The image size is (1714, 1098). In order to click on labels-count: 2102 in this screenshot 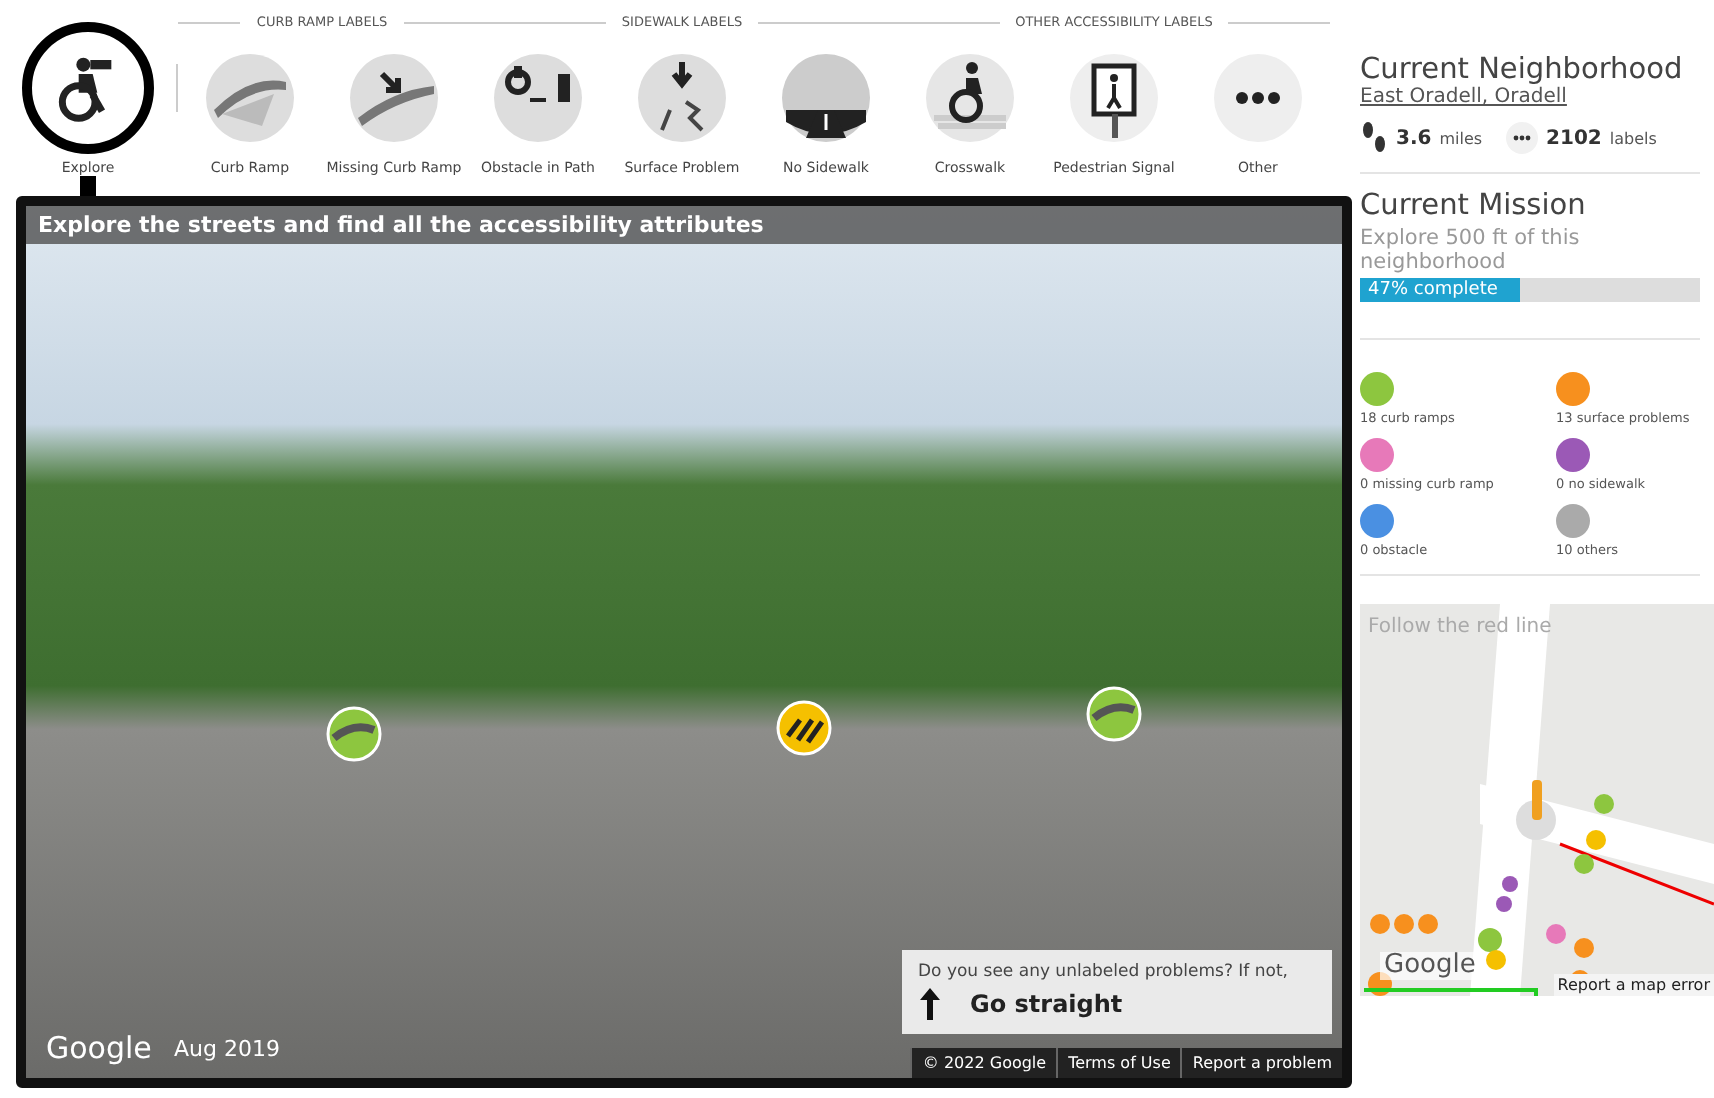, I will do `click(1574, 138)`.